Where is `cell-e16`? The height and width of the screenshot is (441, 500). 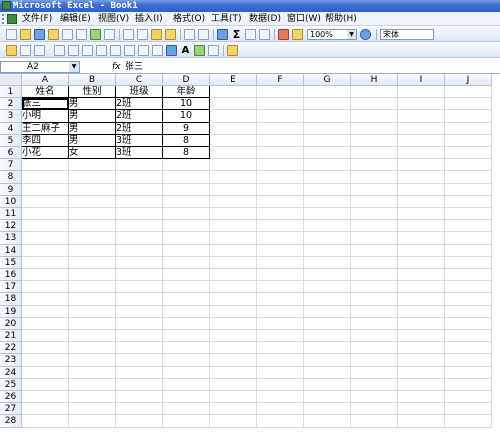 cell-e16 is located at coordinates (233, 275).